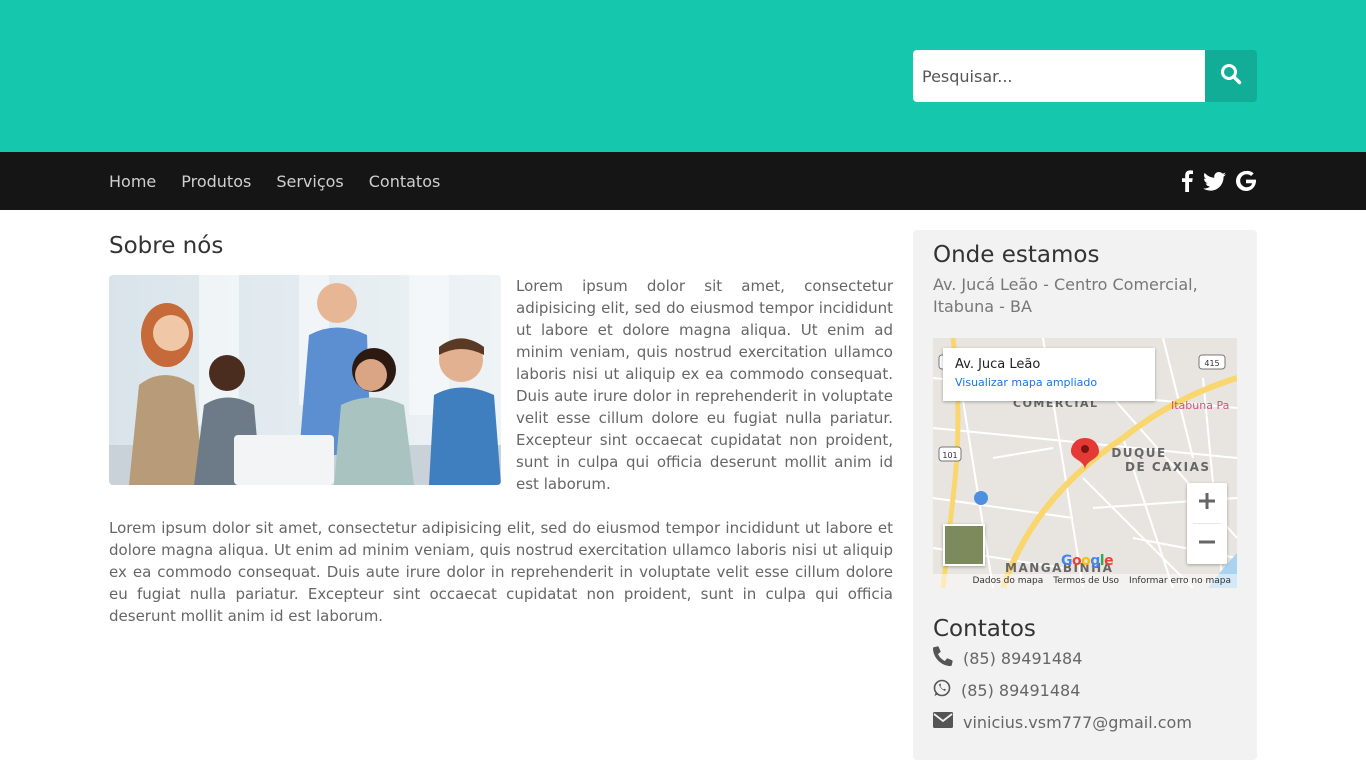 The width and height of the screenshot is (1366, 768). What do you see at coordinates (1007, 581) in the screenshot?
I see `map-data-link: Dados do mapa` at bounding box center [1007, 581].